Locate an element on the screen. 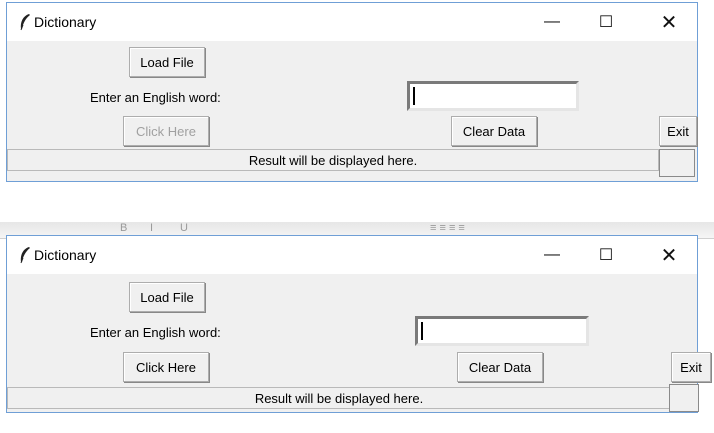  background-underline-icon: U is located at coordinates (184, 228).